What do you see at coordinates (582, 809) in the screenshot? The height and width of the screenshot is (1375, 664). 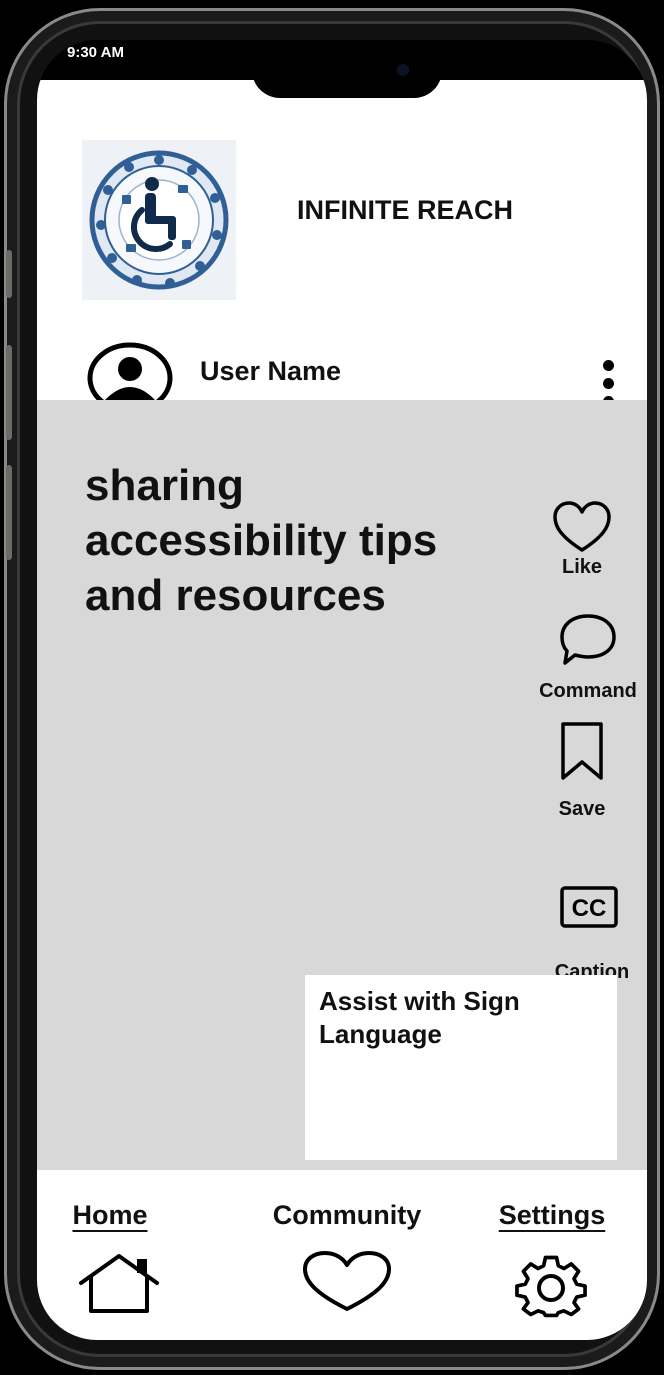 I see `save-label: Save` at bounding box center [582, 809].